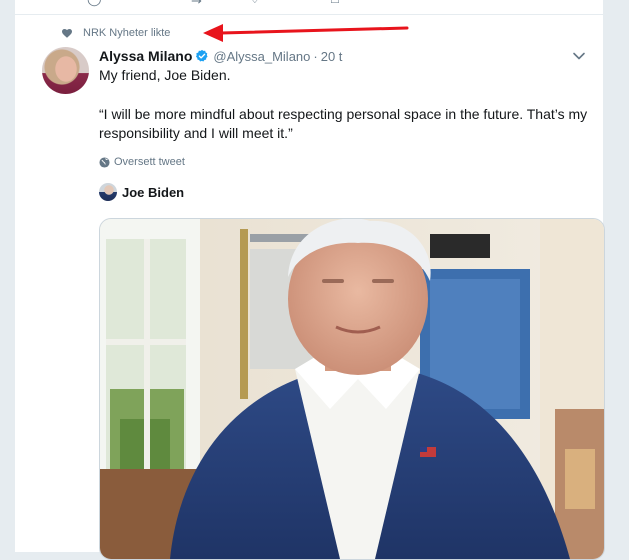 The height and width of the screenshot is (560, 629). What do you see at coordinates (104, 162) in the screenshot?
I see `globe-icon` at bounding box center [104, 162].